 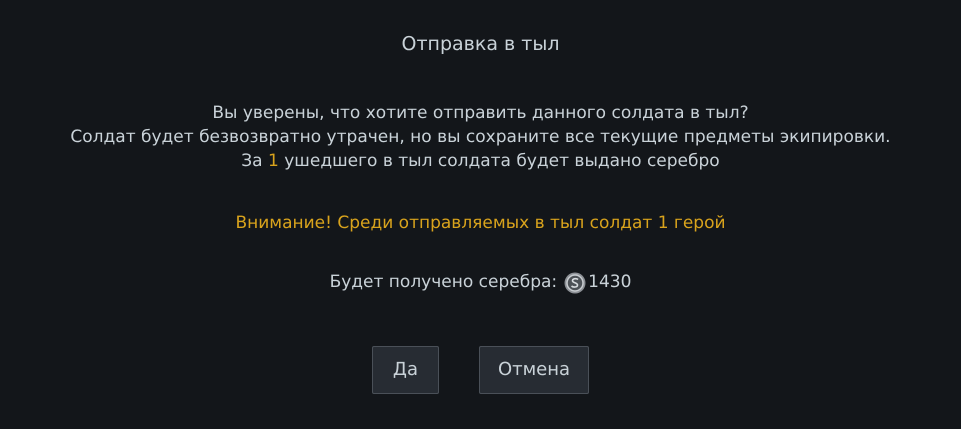 What do you see at coordinates (534, 370) in the screenshot?
I see `cancel-button: Отмена` at bounding box center [534, 370].